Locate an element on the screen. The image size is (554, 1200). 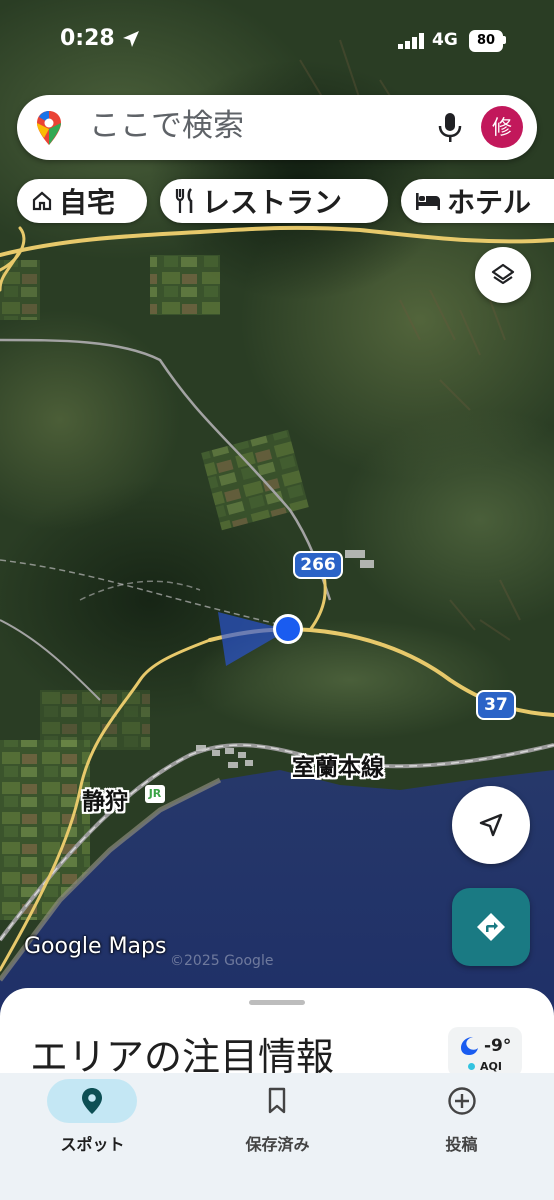
fork-knife-icon is located at coordinates (184, 200).